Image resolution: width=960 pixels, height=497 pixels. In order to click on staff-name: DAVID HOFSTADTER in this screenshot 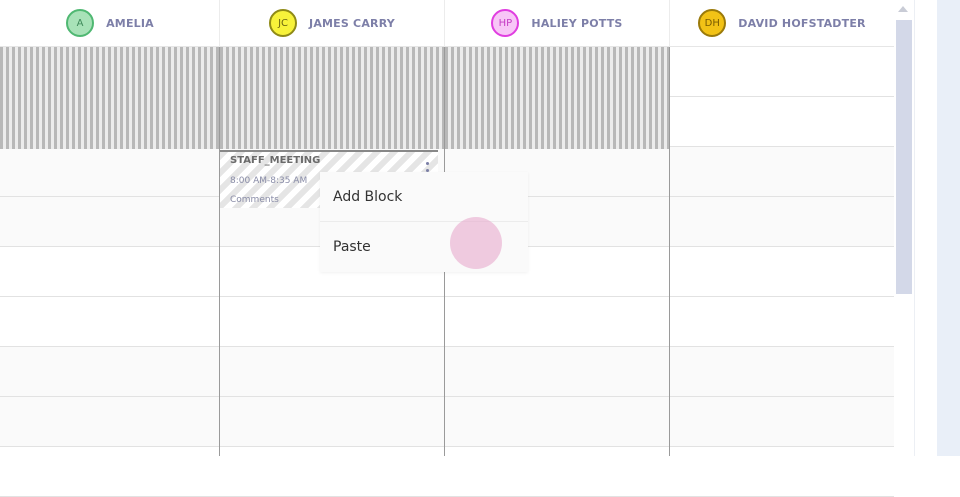, I will do `click(802, 23)`.